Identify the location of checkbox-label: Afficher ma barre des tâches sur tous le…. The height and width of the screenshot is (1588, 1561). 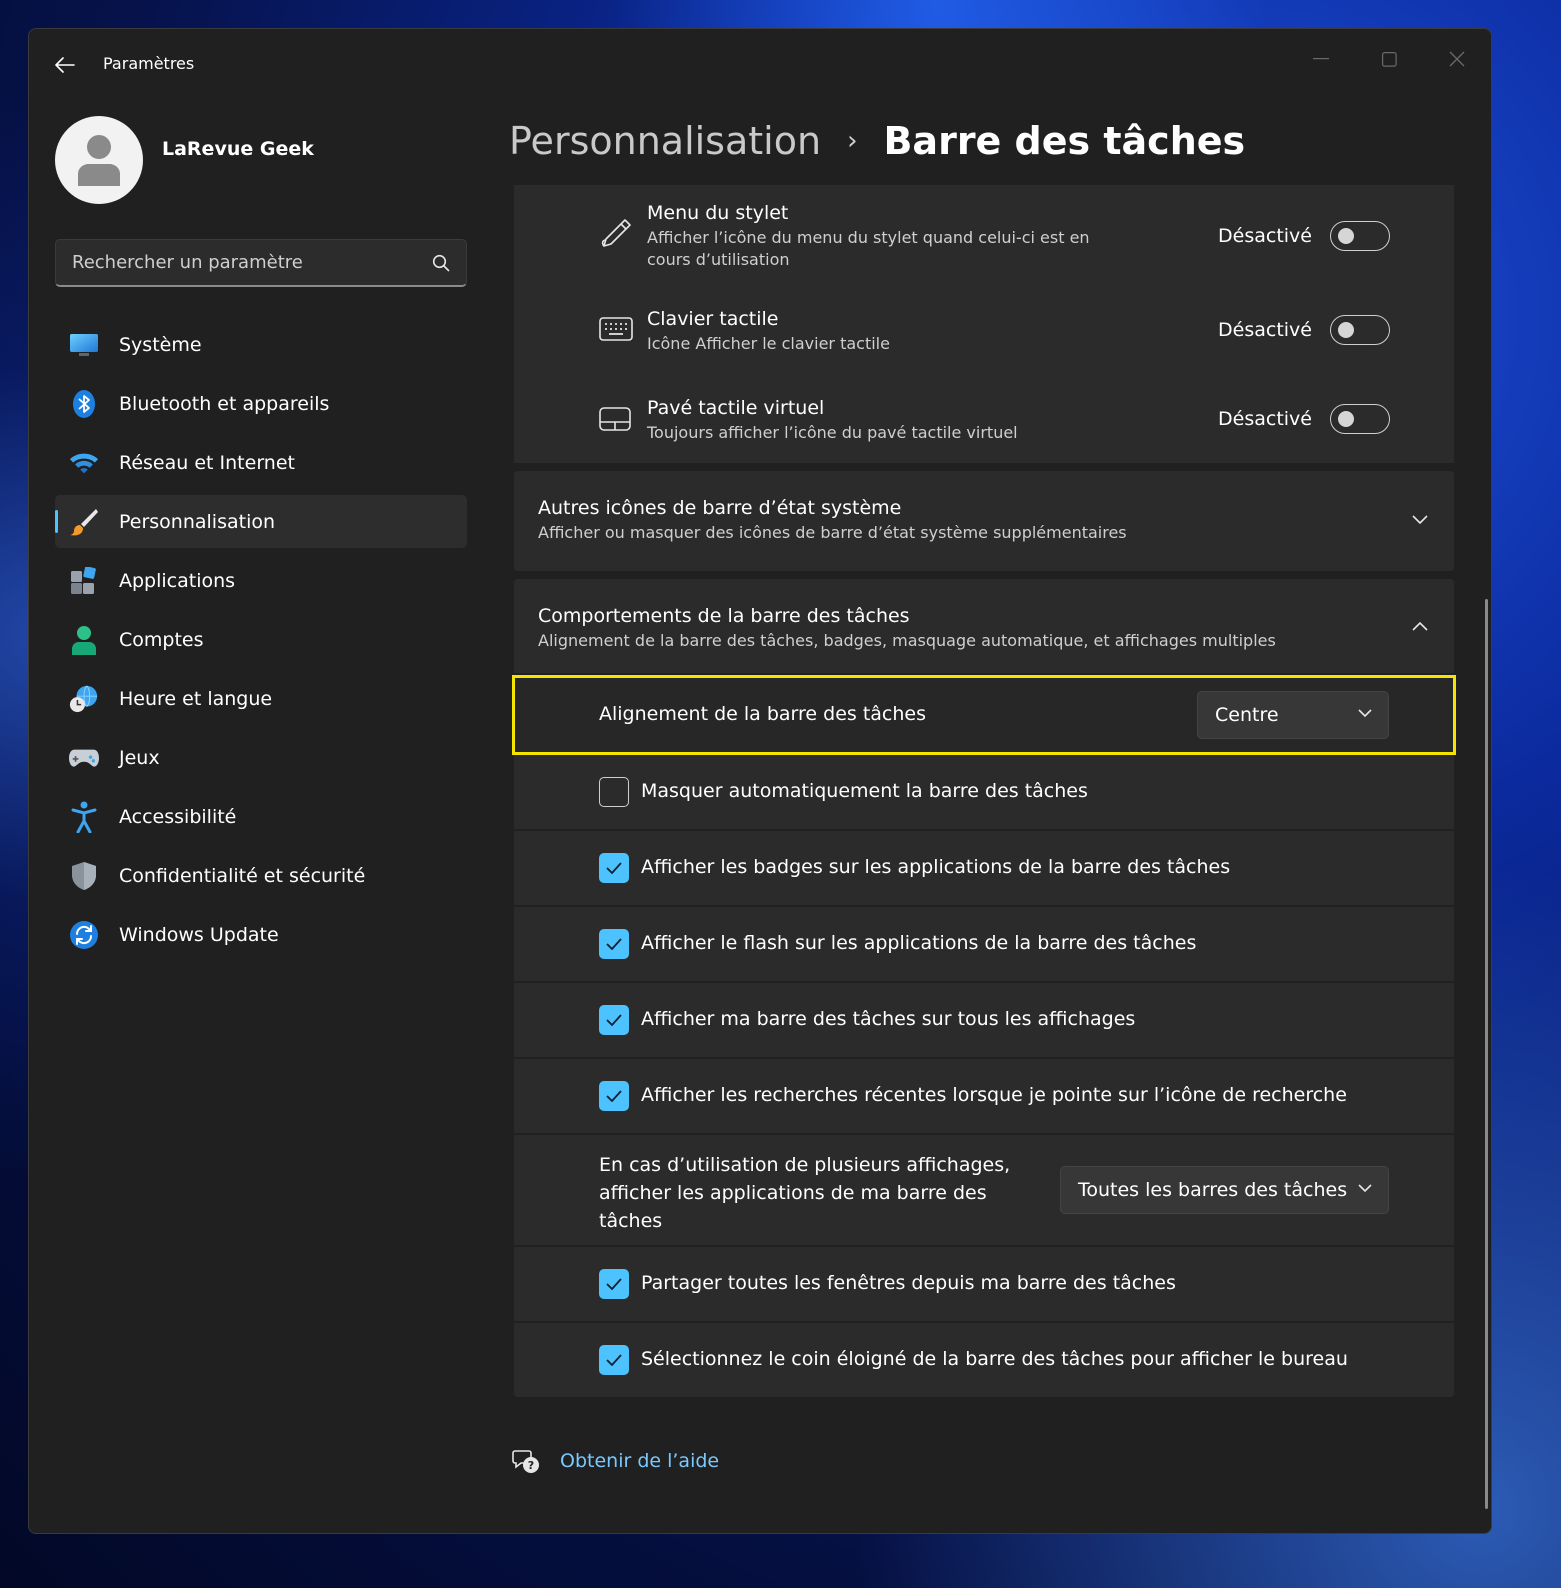
(888, 1019).